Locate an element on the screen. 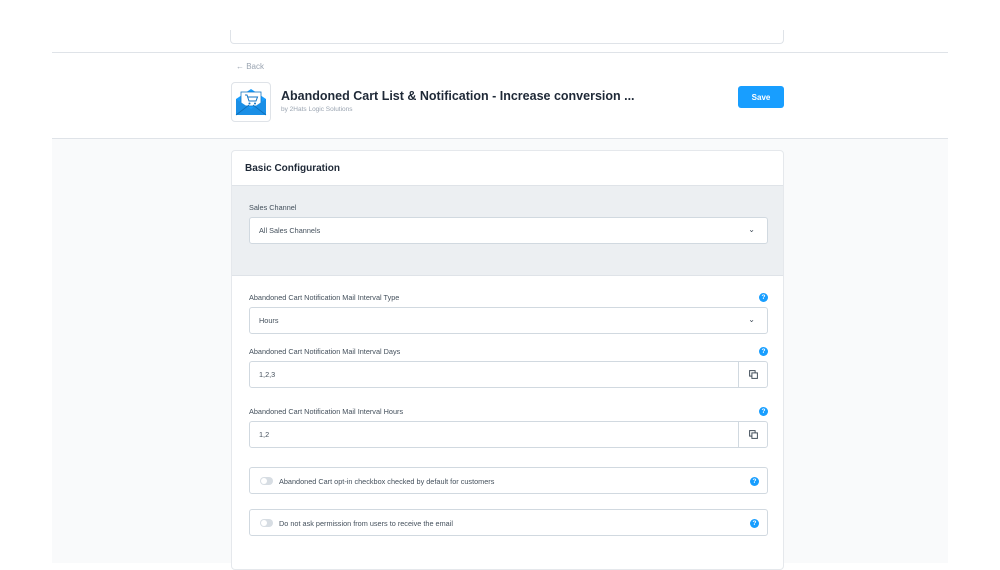 This screenshot has height=570, width=1000. sales-channel-section: Sales Channel All Sales Channels ⌄ is located at coordinates (507, 231).